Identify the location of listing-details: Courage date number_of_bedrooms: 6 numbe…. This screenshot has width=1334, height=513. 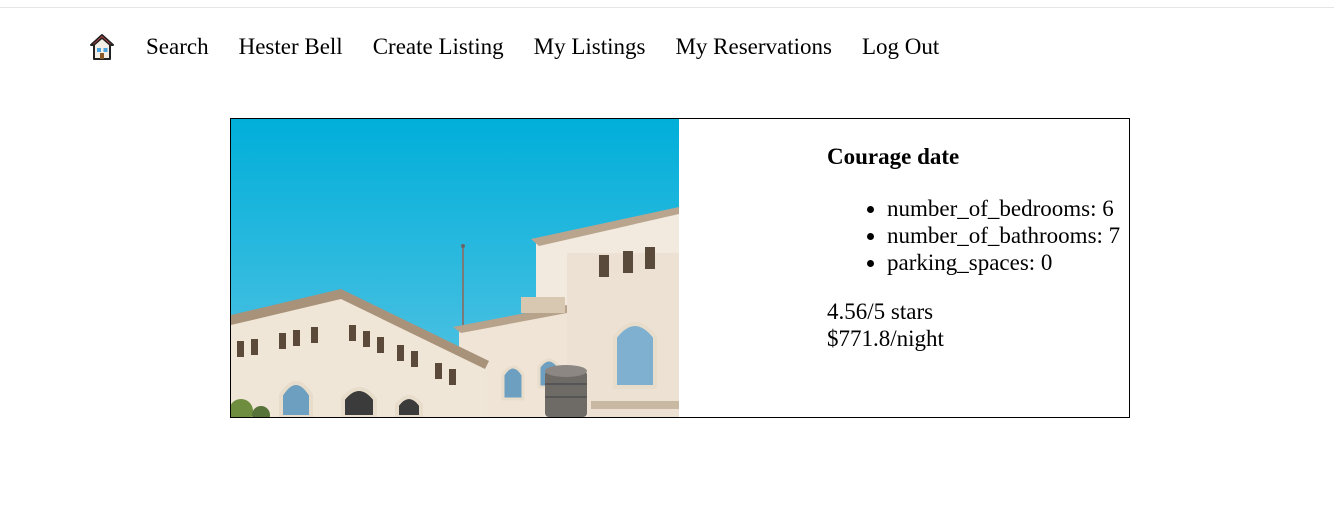
(978, 248).